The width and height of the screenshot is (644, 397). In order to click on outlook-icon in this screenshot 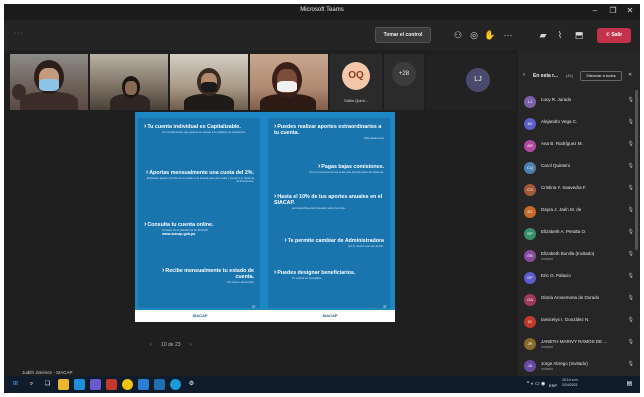, I will do `click(159, 384)`.